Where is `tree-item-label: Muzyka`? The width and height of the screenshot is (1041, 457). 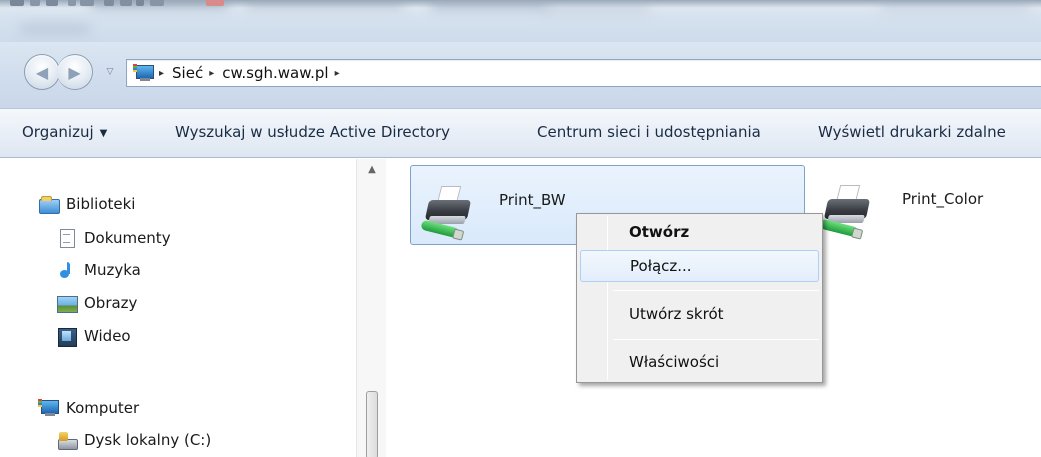 tree-item-label: Muzyka is located at coordinates (112, 270).